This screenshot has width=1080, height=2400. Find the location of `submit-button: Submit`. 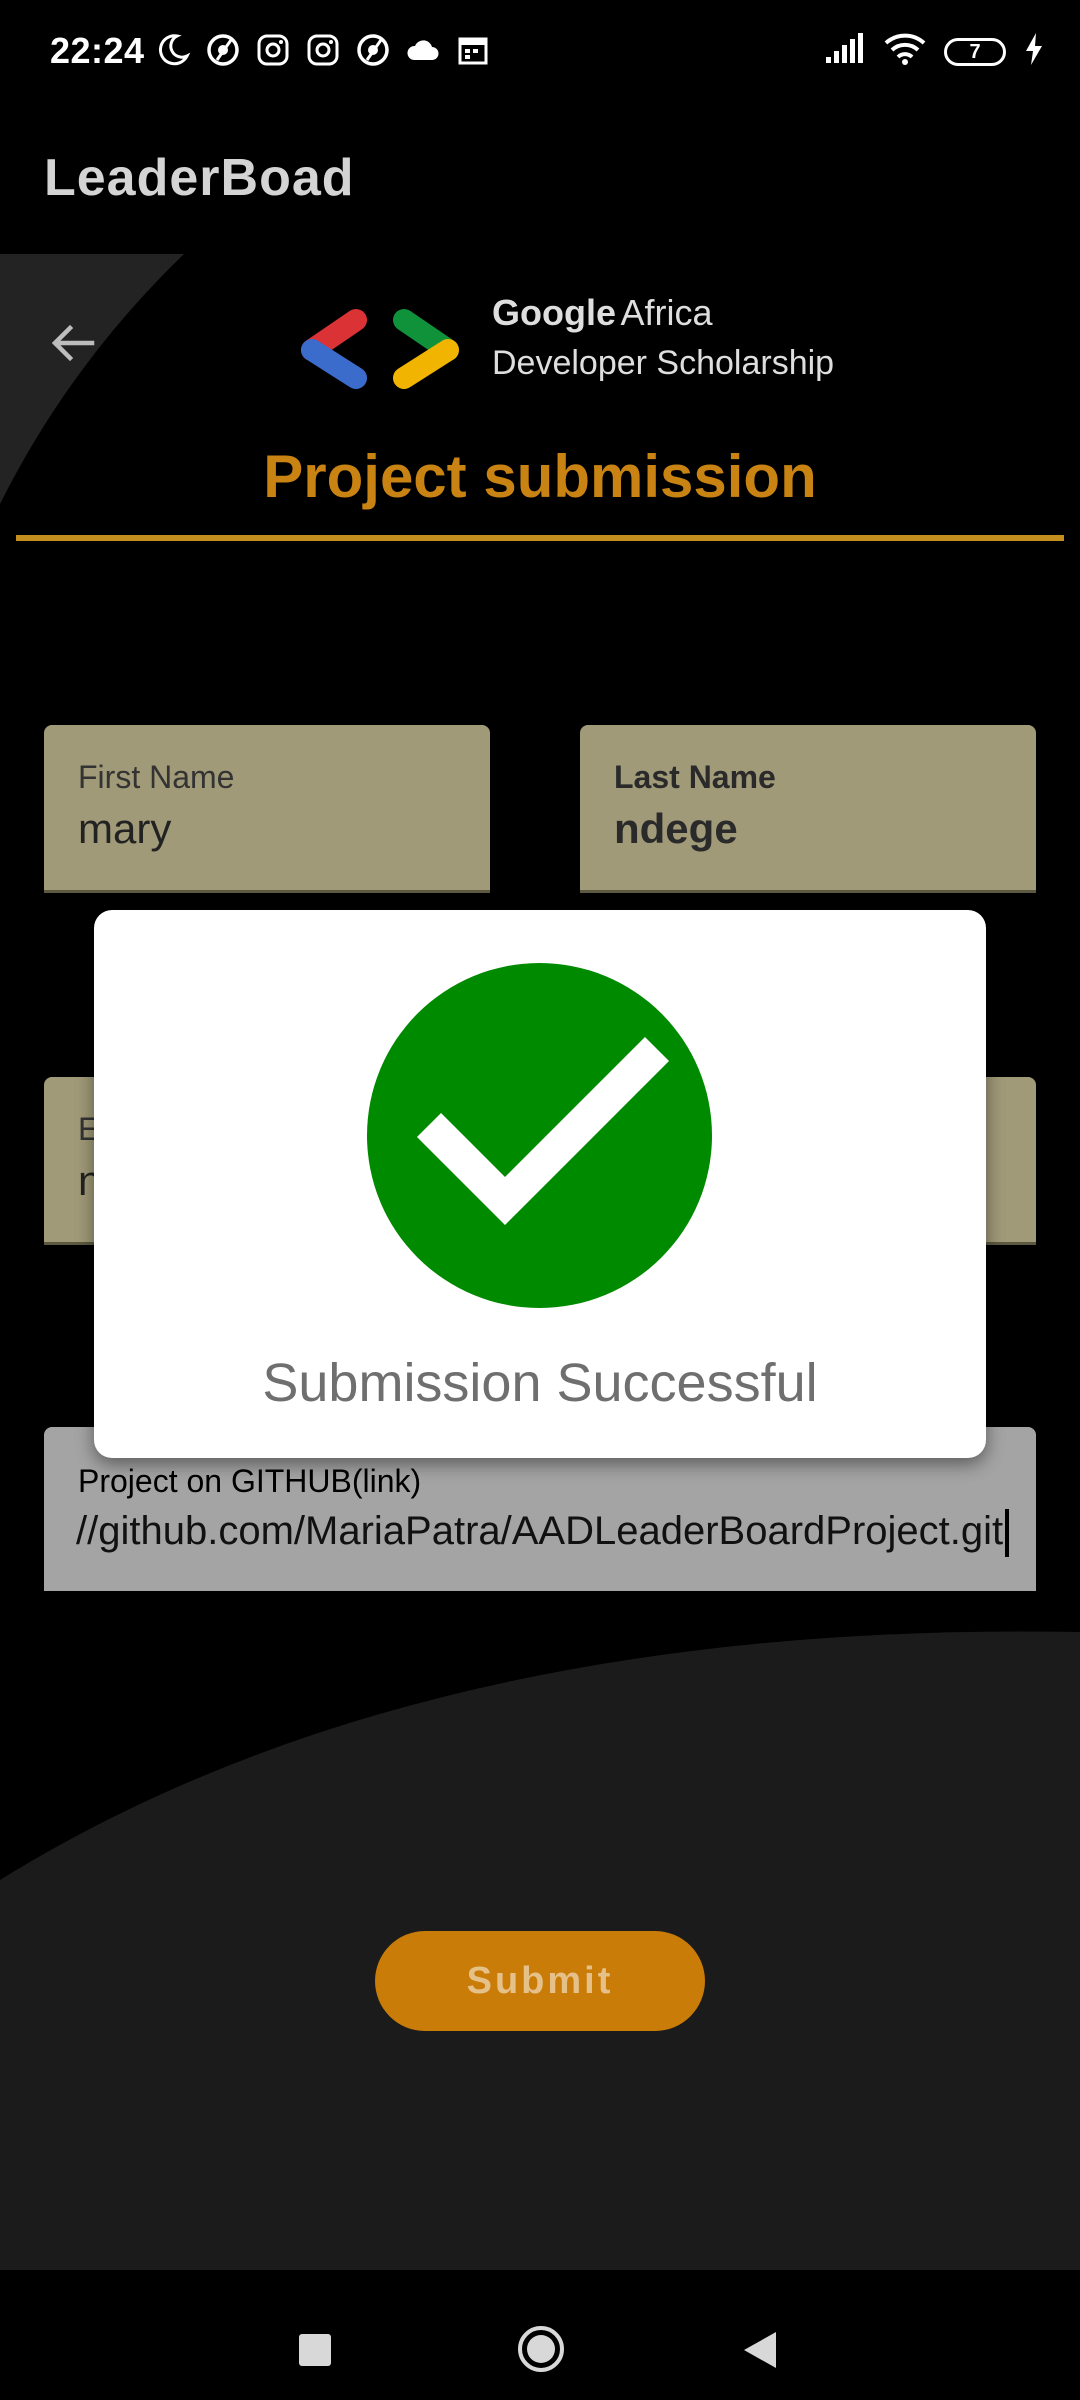

submit-button: Submit is located at coordinates (540, 1981).